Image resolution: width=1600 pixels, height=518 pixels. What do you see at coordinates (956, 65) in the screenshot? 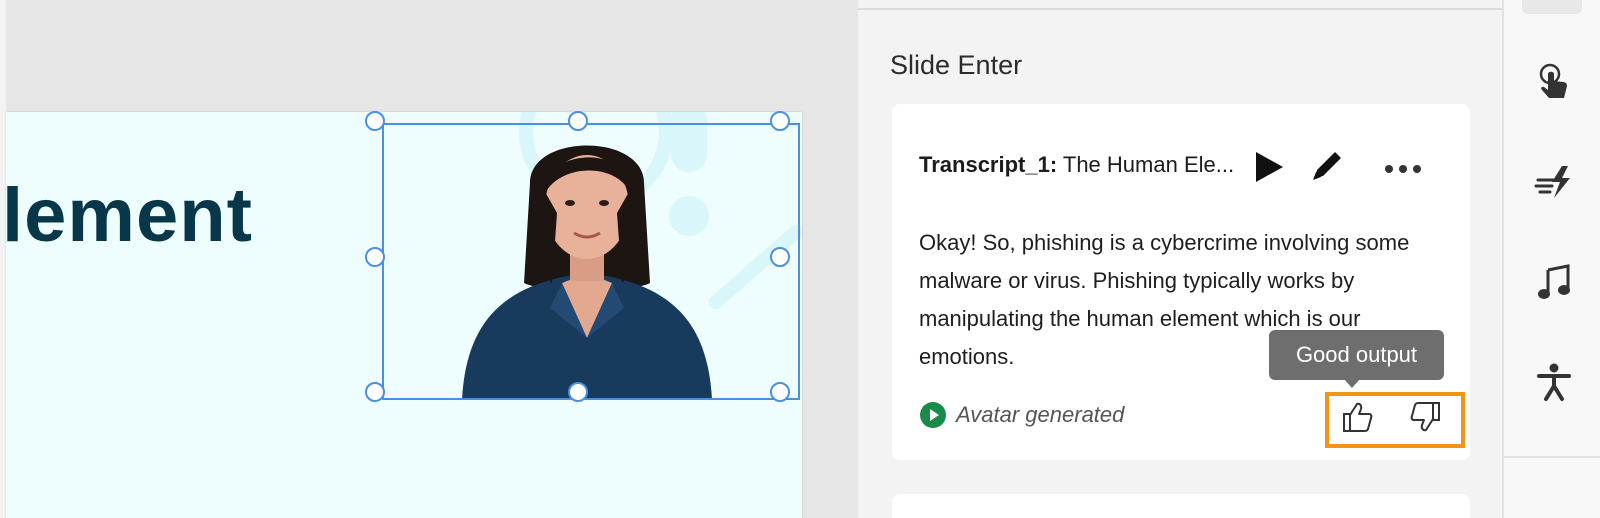
I see `section-title: Slide Enter` at bounding box center [956, 65].